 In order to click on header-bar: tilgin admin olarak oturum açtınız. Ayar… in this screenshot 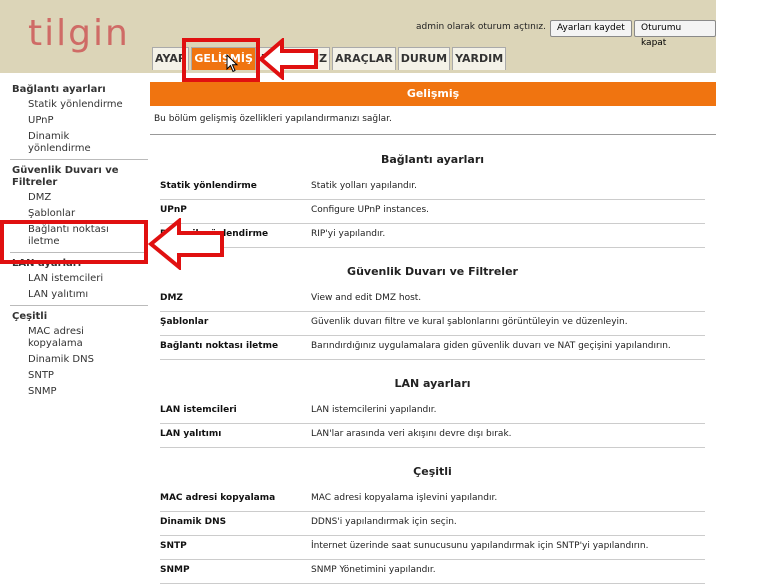, I will do `click(358, 36)`.